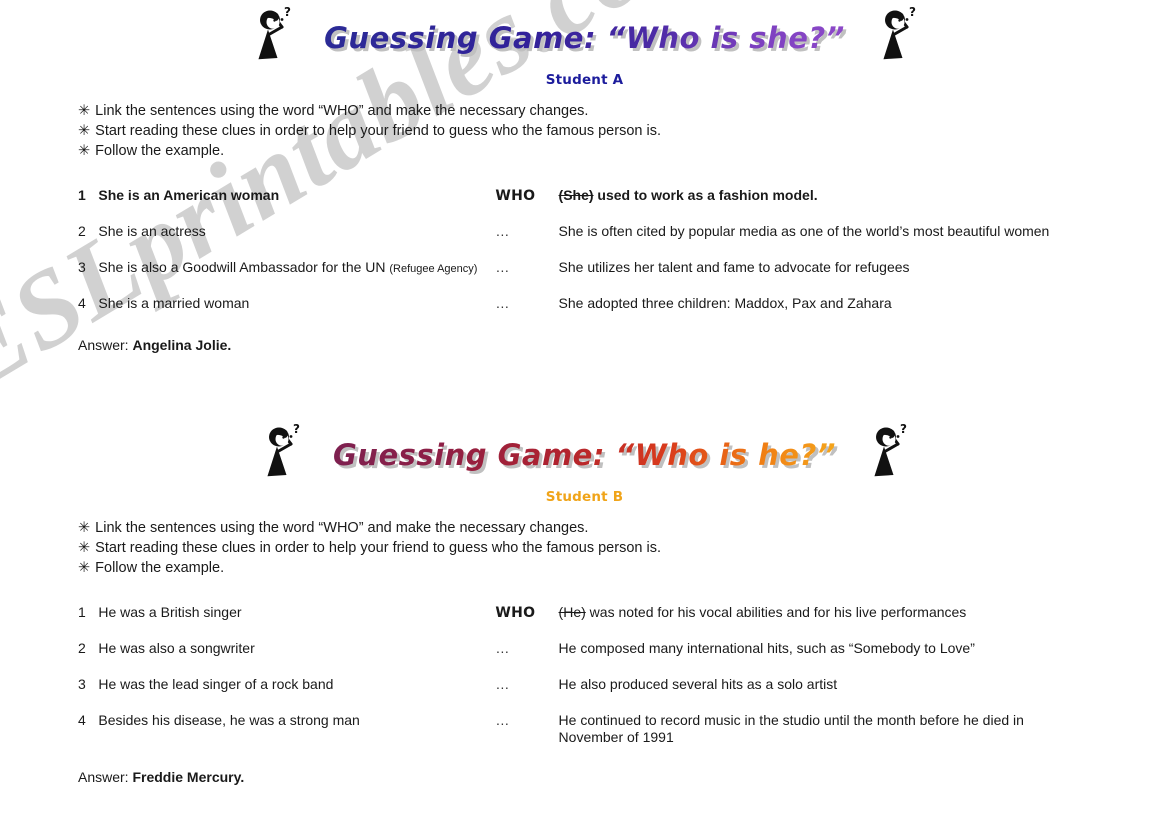  I want to click on clue-left-note: (Refugee Agency), so click(433, 269).